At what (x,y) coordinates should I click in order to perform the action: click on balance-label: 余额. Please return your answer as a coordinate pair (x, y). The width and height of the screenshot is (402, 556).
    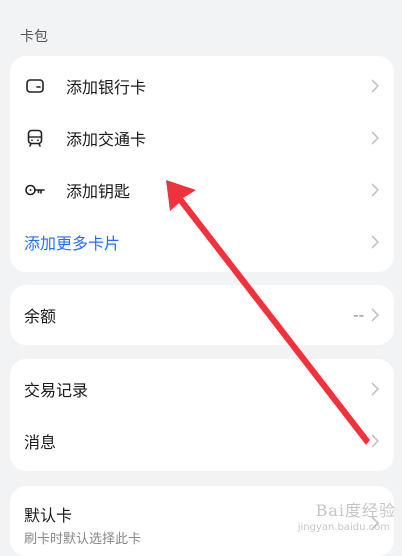
    Looking at the image, I should click on (40, 316).